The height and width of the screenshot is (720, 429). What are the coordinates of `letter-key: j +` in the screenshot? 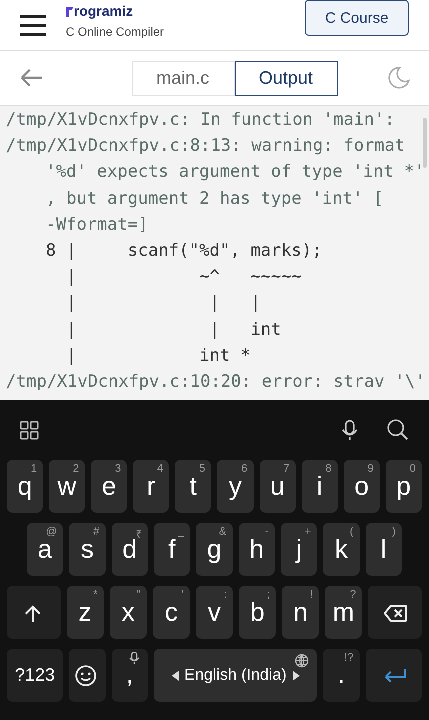 It's located at (299, 549).